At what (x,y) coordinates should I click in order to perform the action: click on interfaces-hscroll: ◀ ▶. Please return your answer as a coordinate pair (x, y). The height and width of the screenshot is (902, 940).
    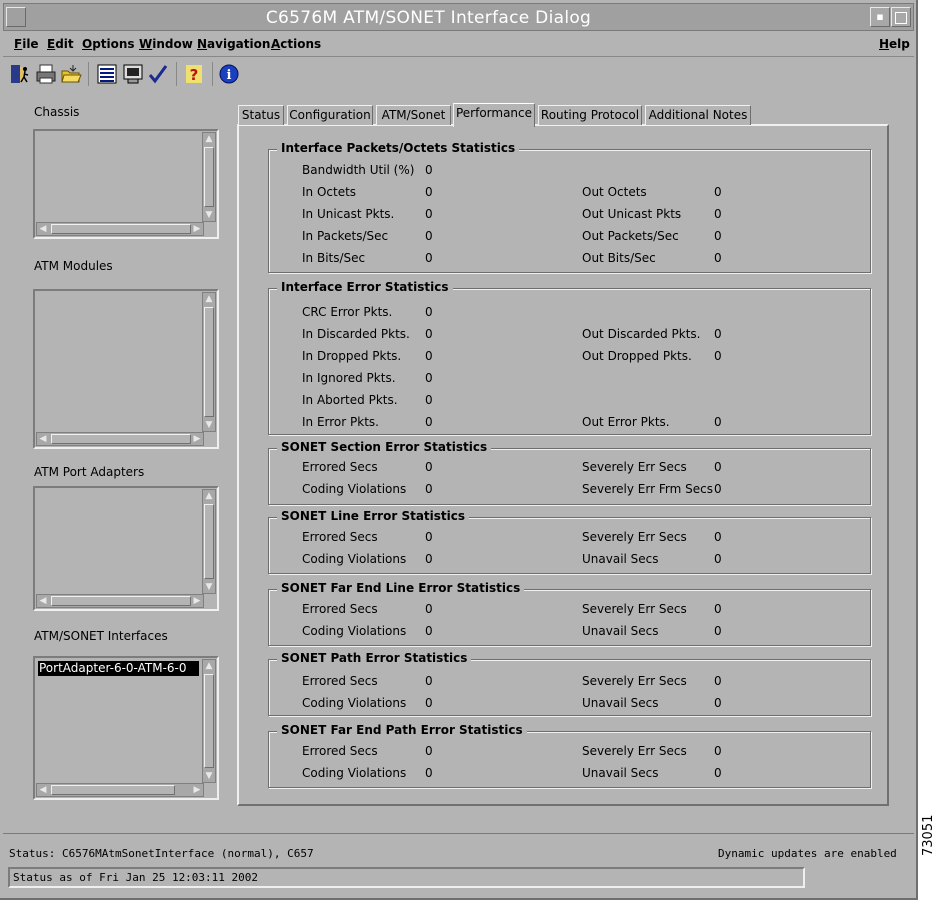
    Looking at the image, I should click on (120, 790).